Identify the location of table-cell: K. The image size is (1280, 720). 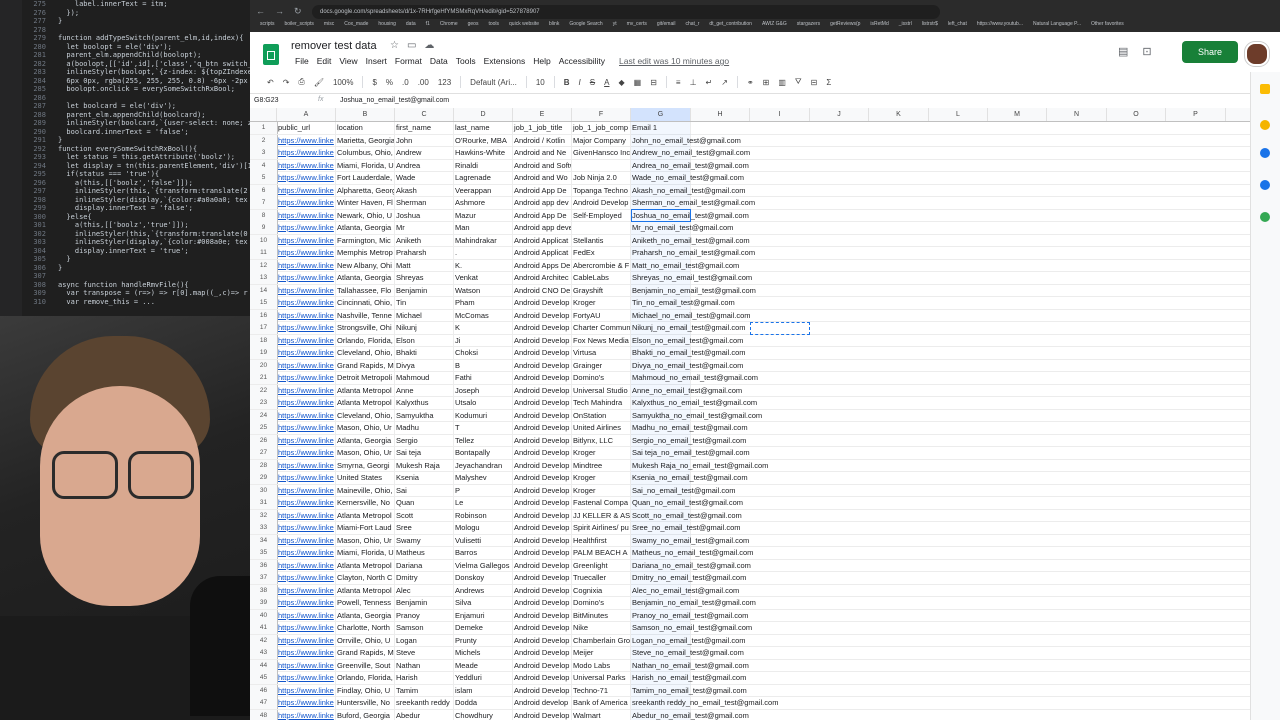
(483, 328).